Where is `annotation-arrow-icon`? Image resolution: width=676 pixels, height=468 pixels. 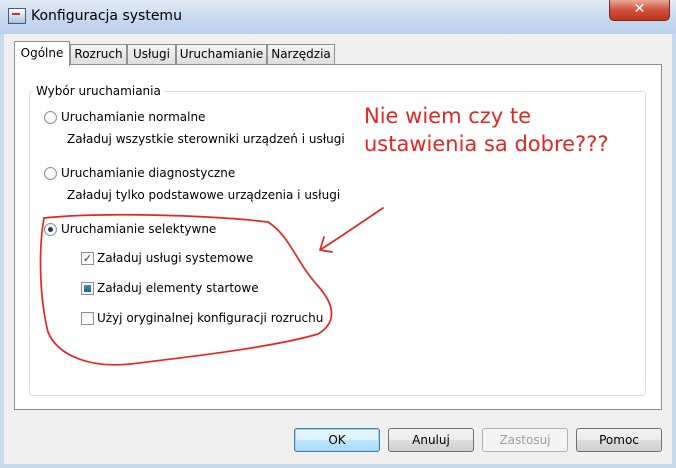 annotation-arrow-icon is located at coordinates (351, 230).